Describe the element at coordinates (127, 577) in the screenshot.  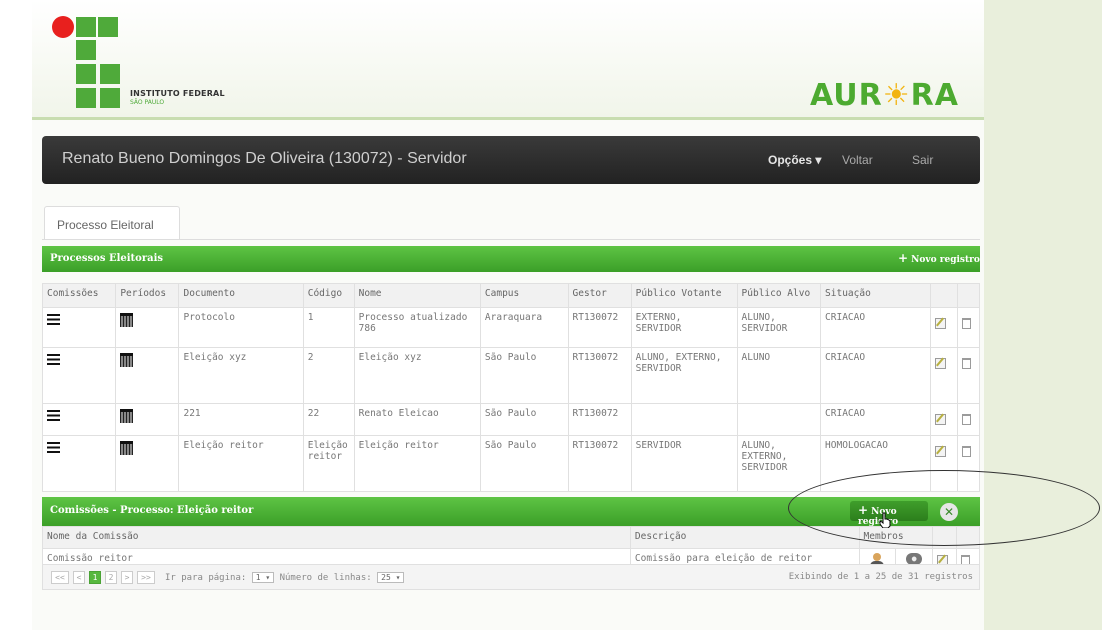
I see `next-page-button: >` at that location.